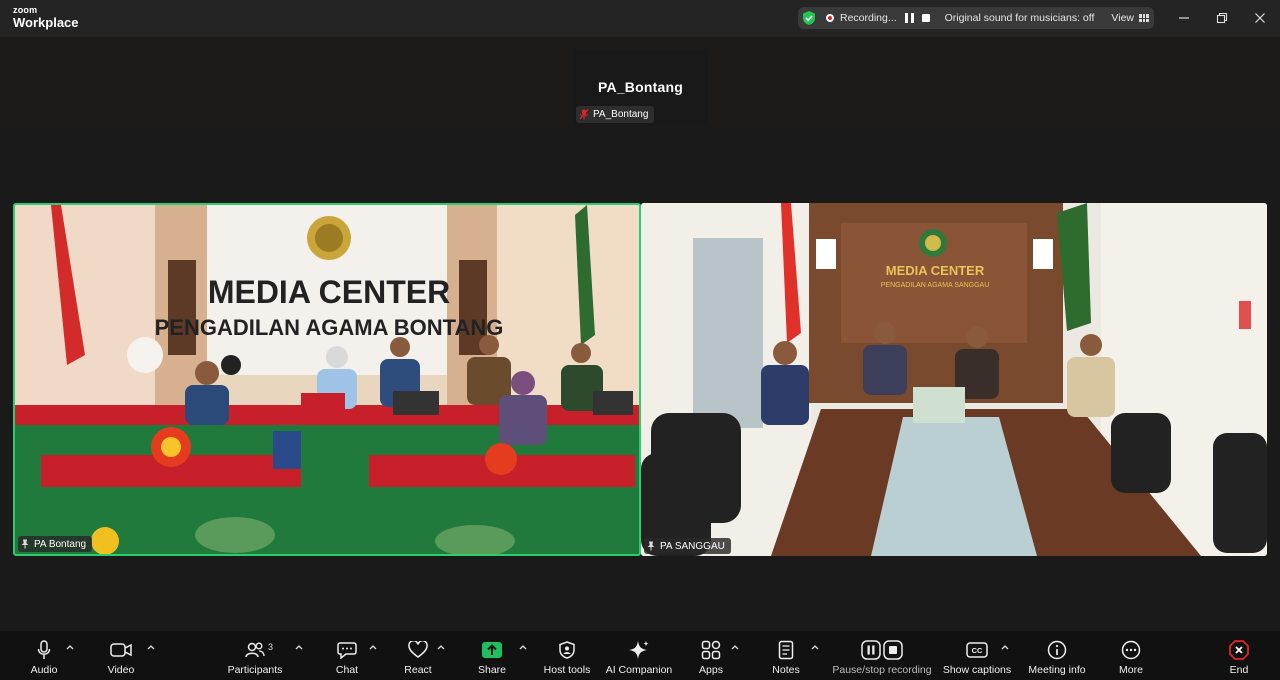 This screenshot has height=680, width=1280. I want to click on participants-icon, so click(255, 650).